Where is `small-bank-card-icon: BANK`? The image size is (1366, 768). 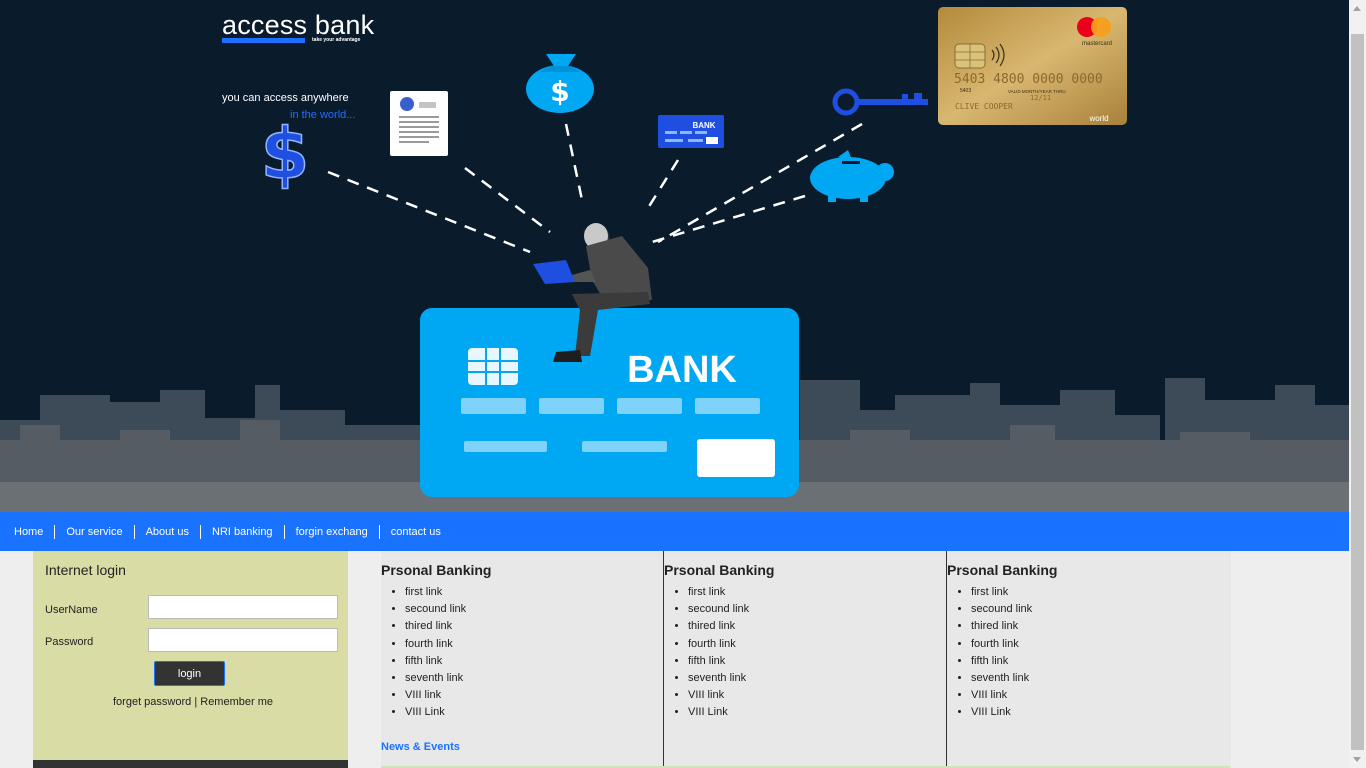
small-bank-card-icon: BANK is located at coordinates (691, 131).